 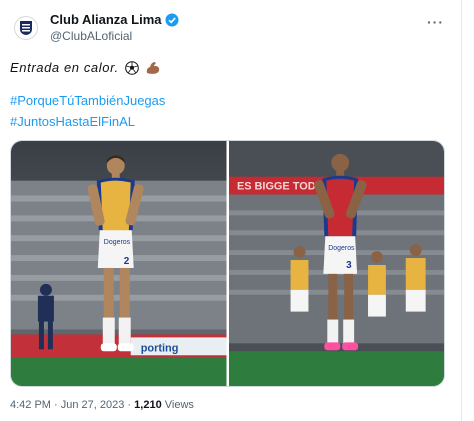 I want to click on author-names: Club Alianza Lima @ClubALoficial, so click(x=114, y=27).